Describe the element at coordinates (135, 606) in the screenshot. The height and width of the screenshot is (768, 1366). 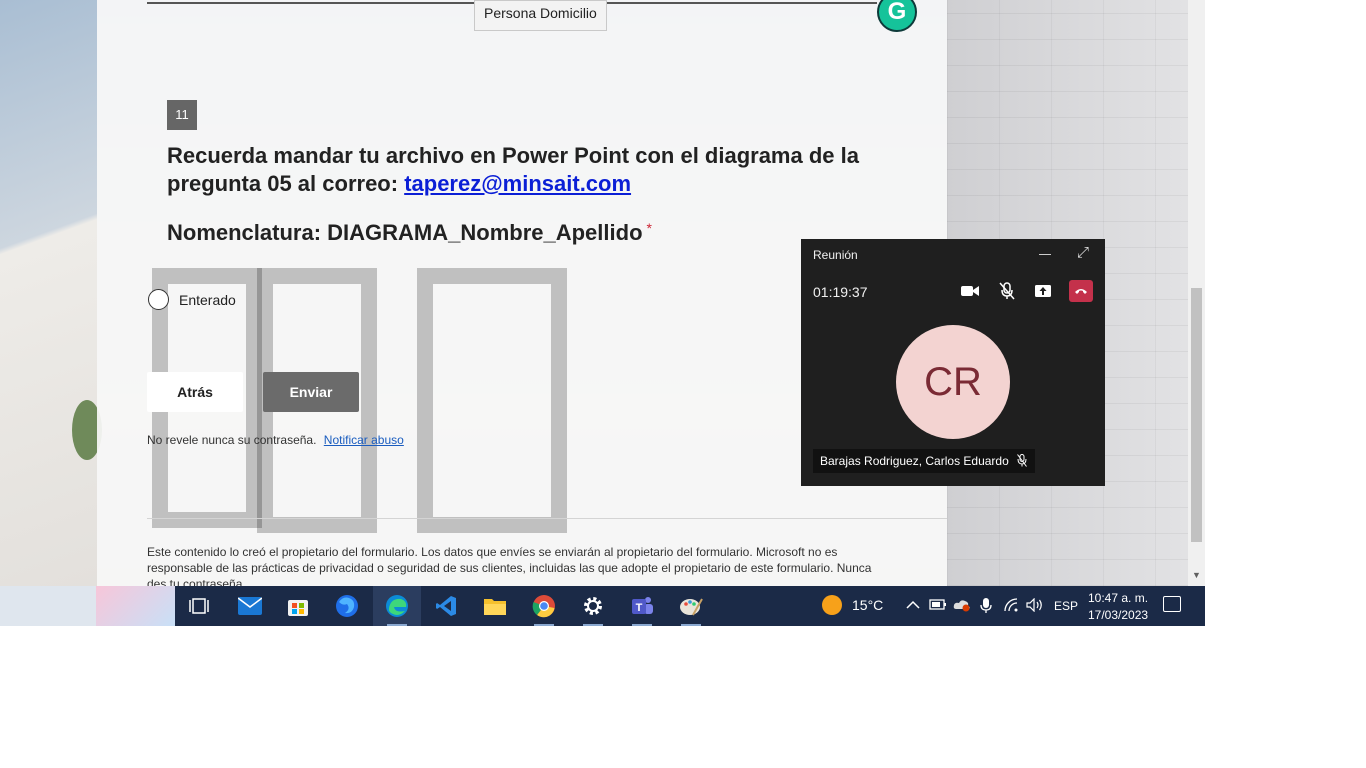
I see `widgets-icon` at that location.